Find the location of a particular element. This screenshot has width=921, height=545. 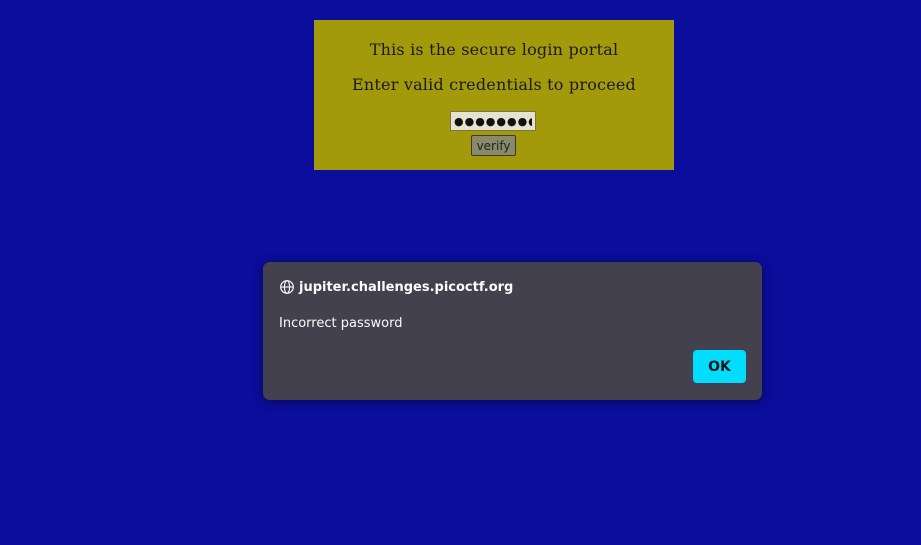

dialog-message: Incorrect password is located at coordinates (341, 323).